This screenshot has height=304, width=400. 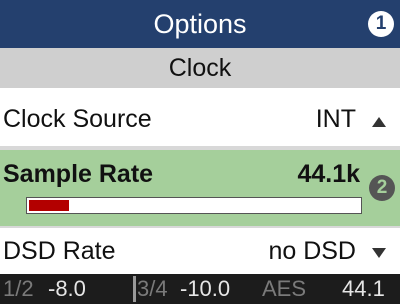 What do you see at coordinates (77, 119) in the screenshot?
I see `clock-source-label: Clock Source` at bounding box center [77, 119].